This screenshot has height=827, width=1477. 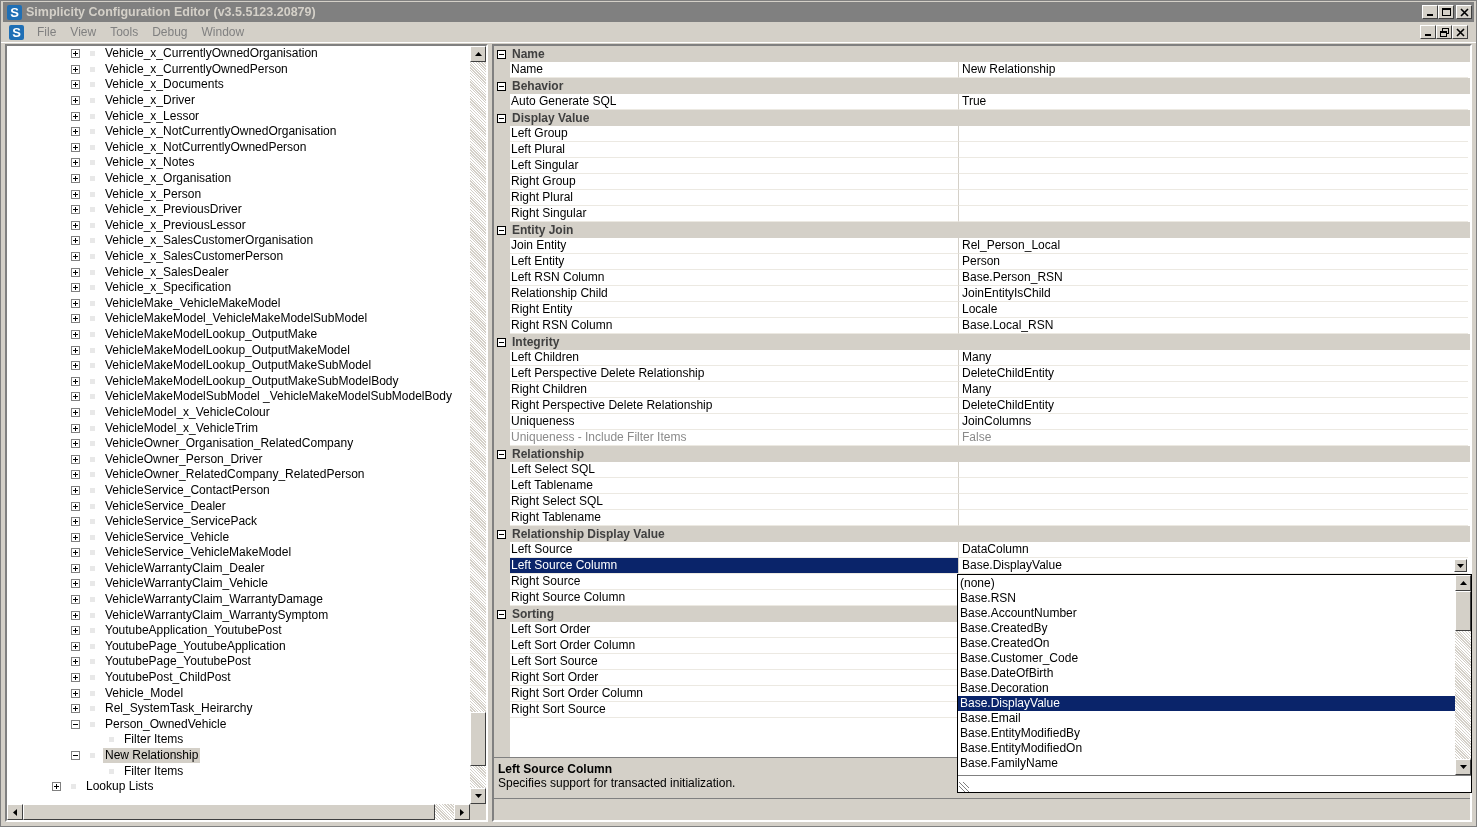 I want to click on tree-item: VehicleMake_VehicleMakeModel, so click(x=193, y=303).